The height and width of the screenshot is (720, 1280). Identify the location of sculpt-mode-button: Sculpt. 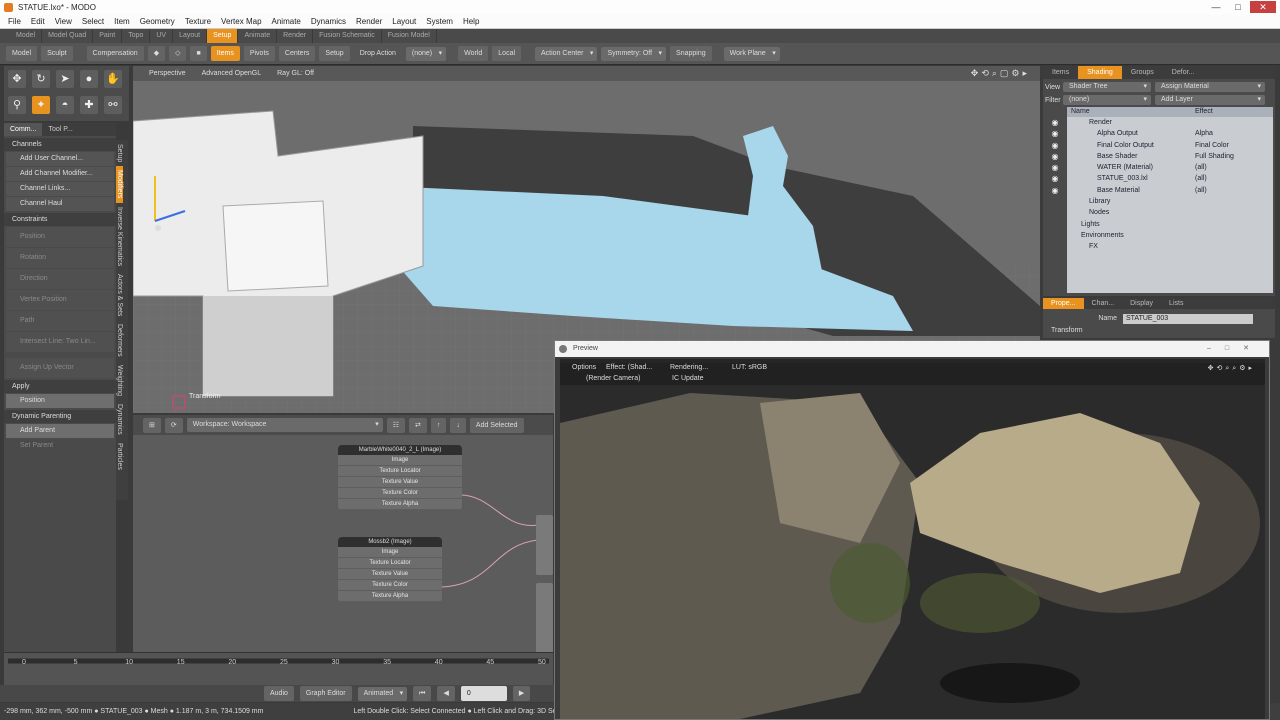
(57, 53).